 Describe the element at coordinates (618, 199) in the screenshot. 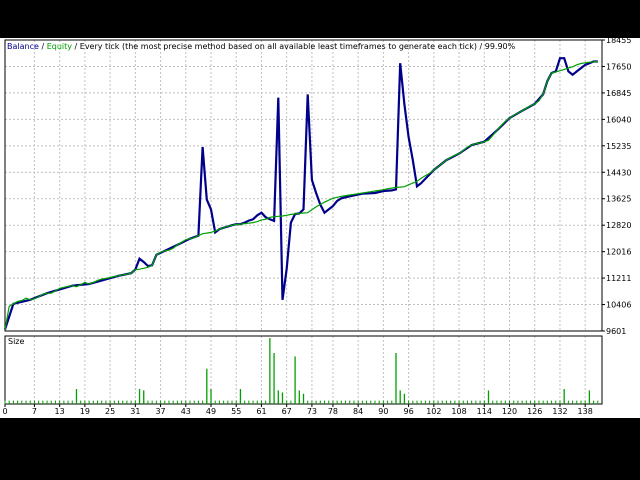

I see `y-tick-label: 13625` at that location.